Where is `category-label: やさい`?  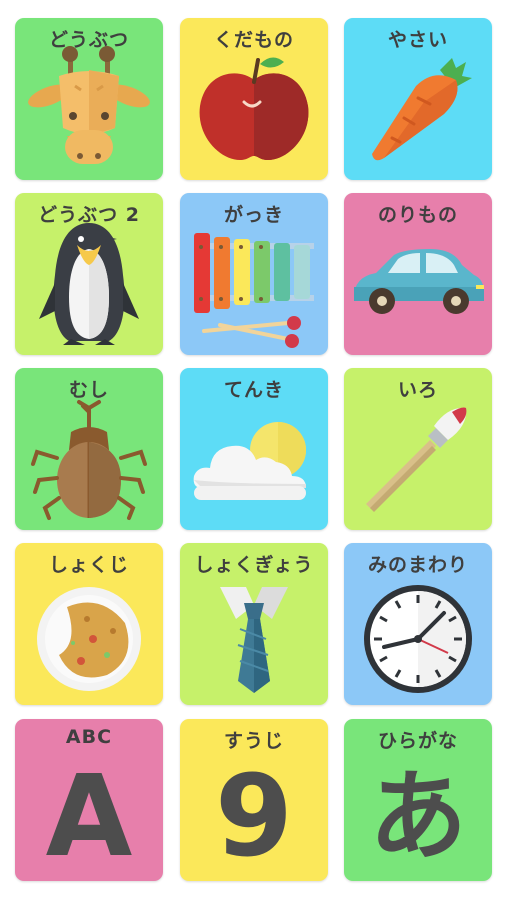 category-label: やさい is located at coordinates (417, 40).